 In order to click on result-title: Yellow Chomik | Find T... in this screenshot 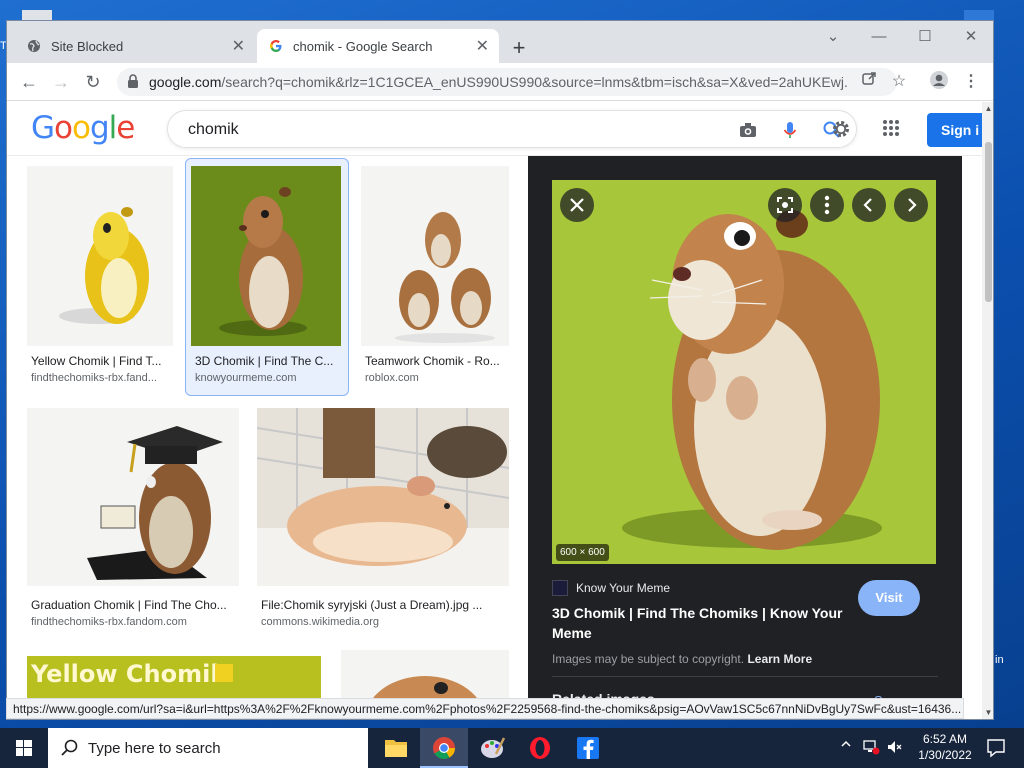, I will do `click(96, 361)`.